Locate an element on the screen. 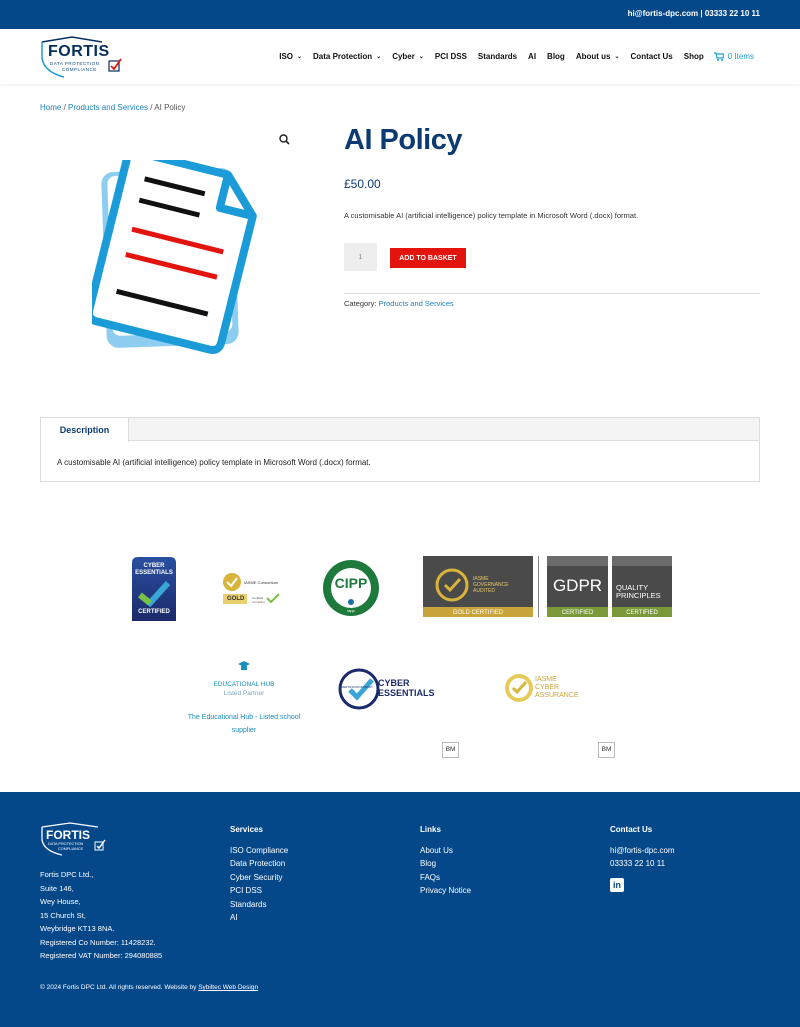 The image size is (800, 1027). product-price: £50.00 is located at coordinates (362, 184).